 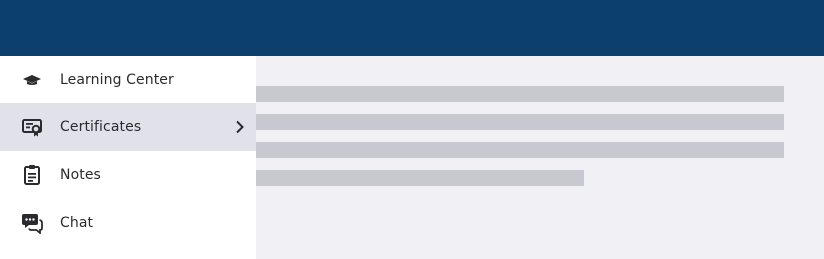 What do you see at coordinates (80, 175) in the screenshot?
I see `menu-item-label: Notes` at bounding box center [80, 175].